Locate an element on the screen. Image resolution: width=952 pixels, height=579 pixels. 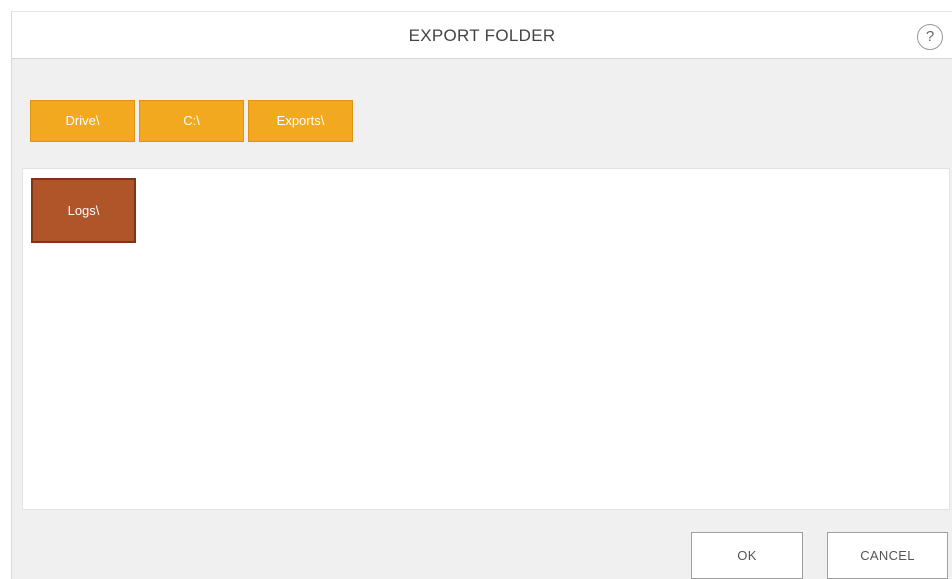
folder-item-logs: Logs\ is located at coordinates (83, 210).